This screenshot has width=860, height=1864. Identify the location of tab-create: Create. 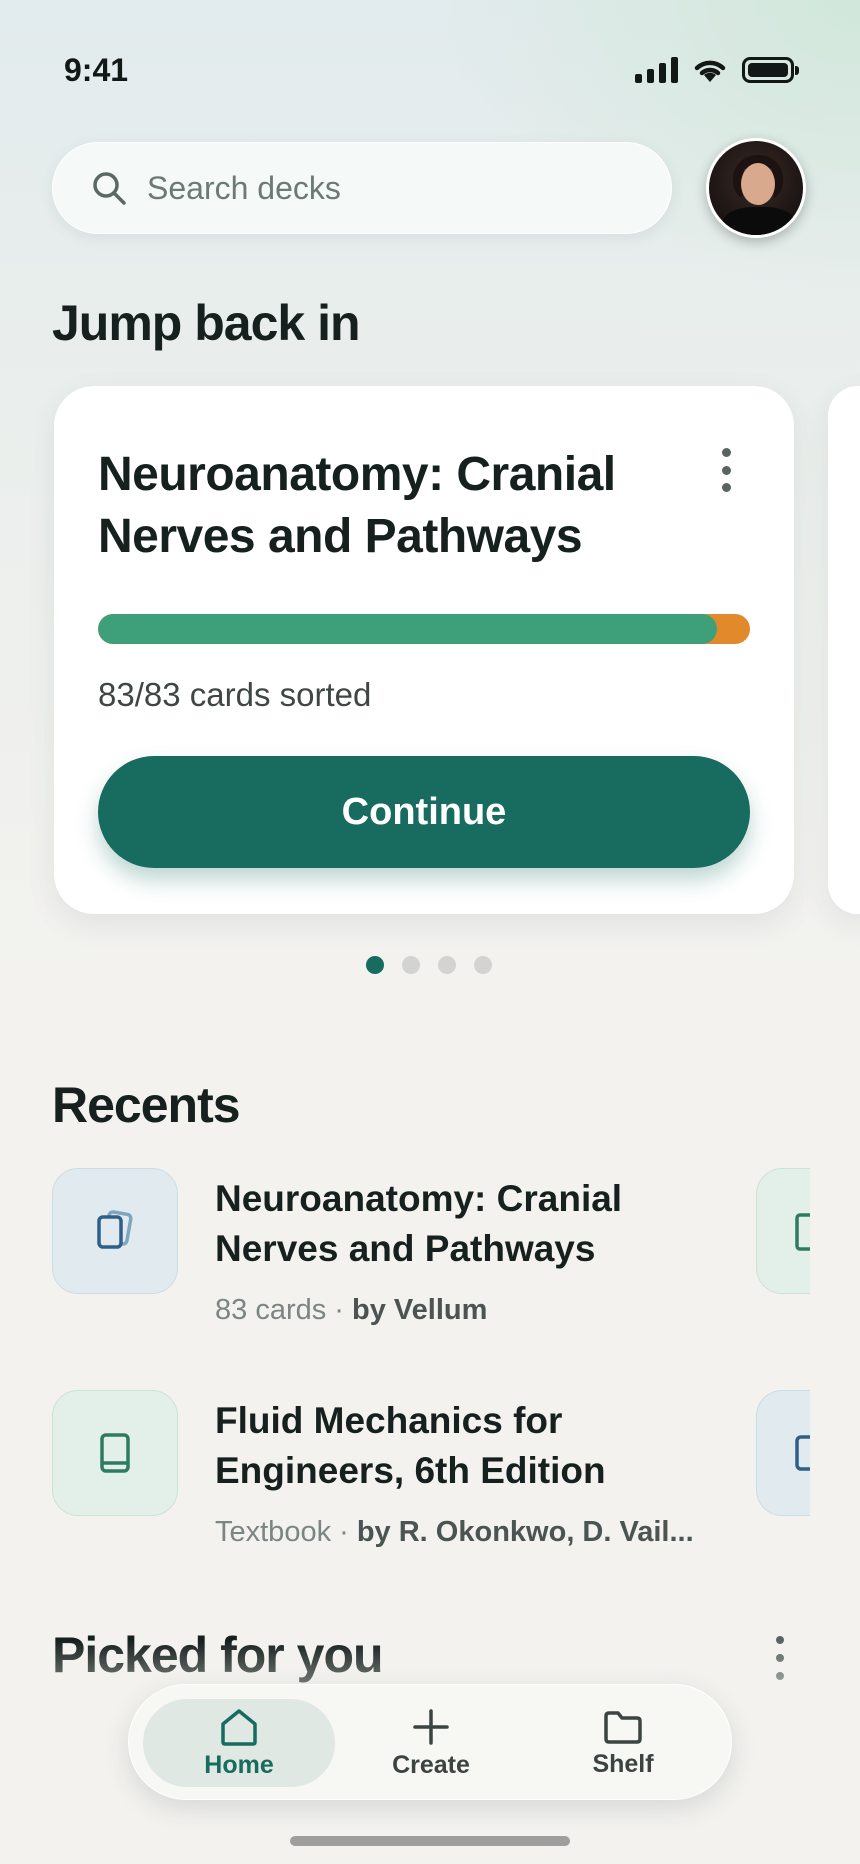
(431, 1743).